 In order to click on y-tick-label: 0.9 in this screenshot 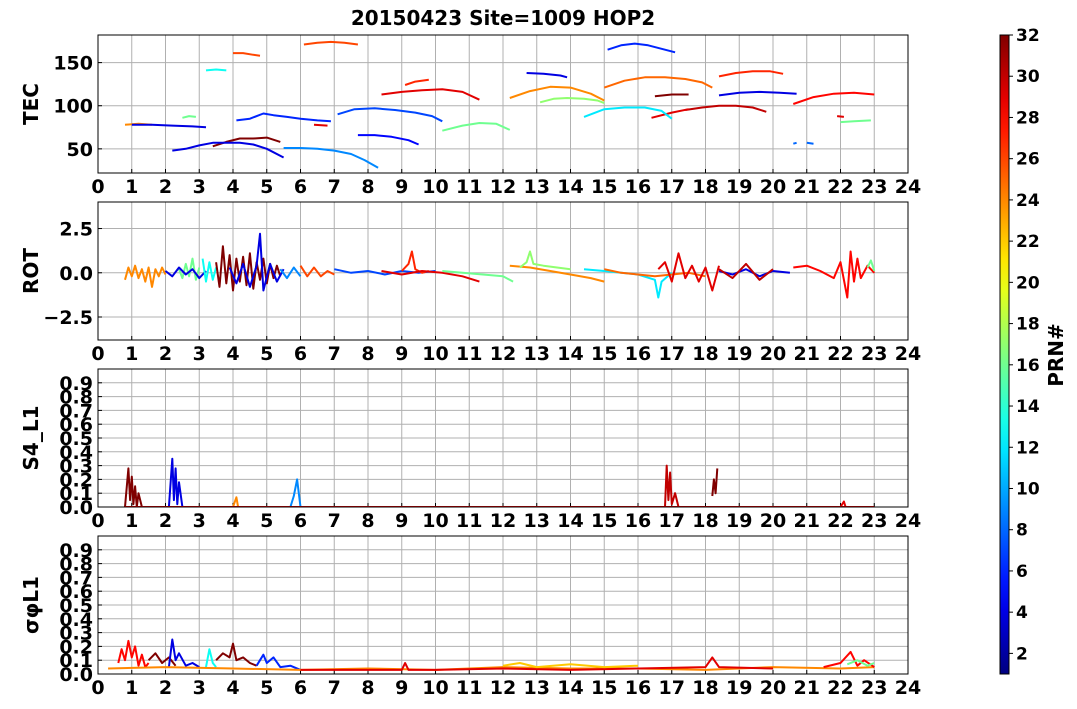, I will do `click(76, 551)`.